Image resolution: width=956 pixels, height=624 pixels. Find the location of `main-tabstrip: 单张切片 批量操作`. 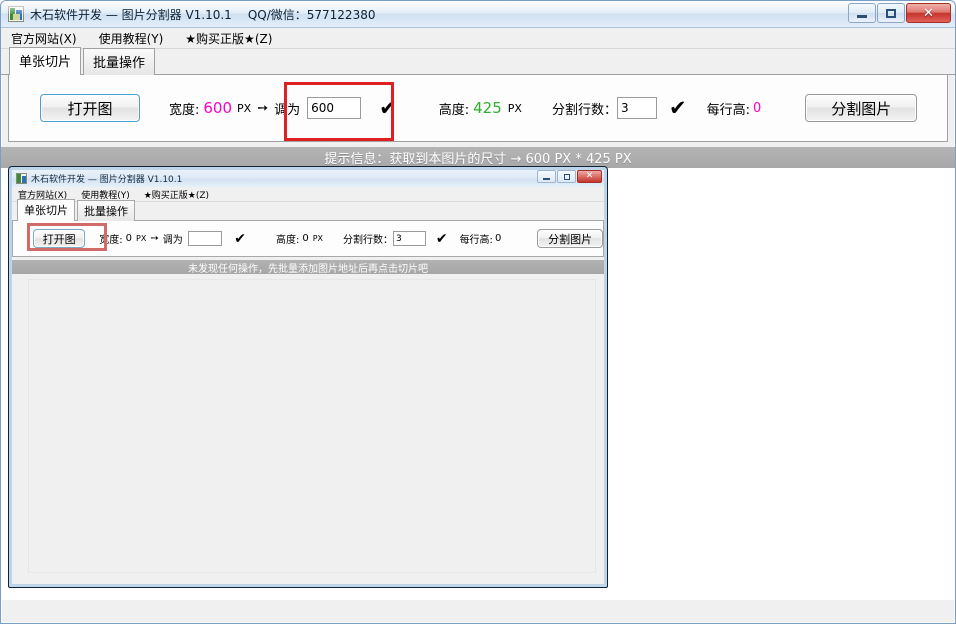

main-tabstrip: 单张切片 批量操作 is located at coordinates (478, 61).